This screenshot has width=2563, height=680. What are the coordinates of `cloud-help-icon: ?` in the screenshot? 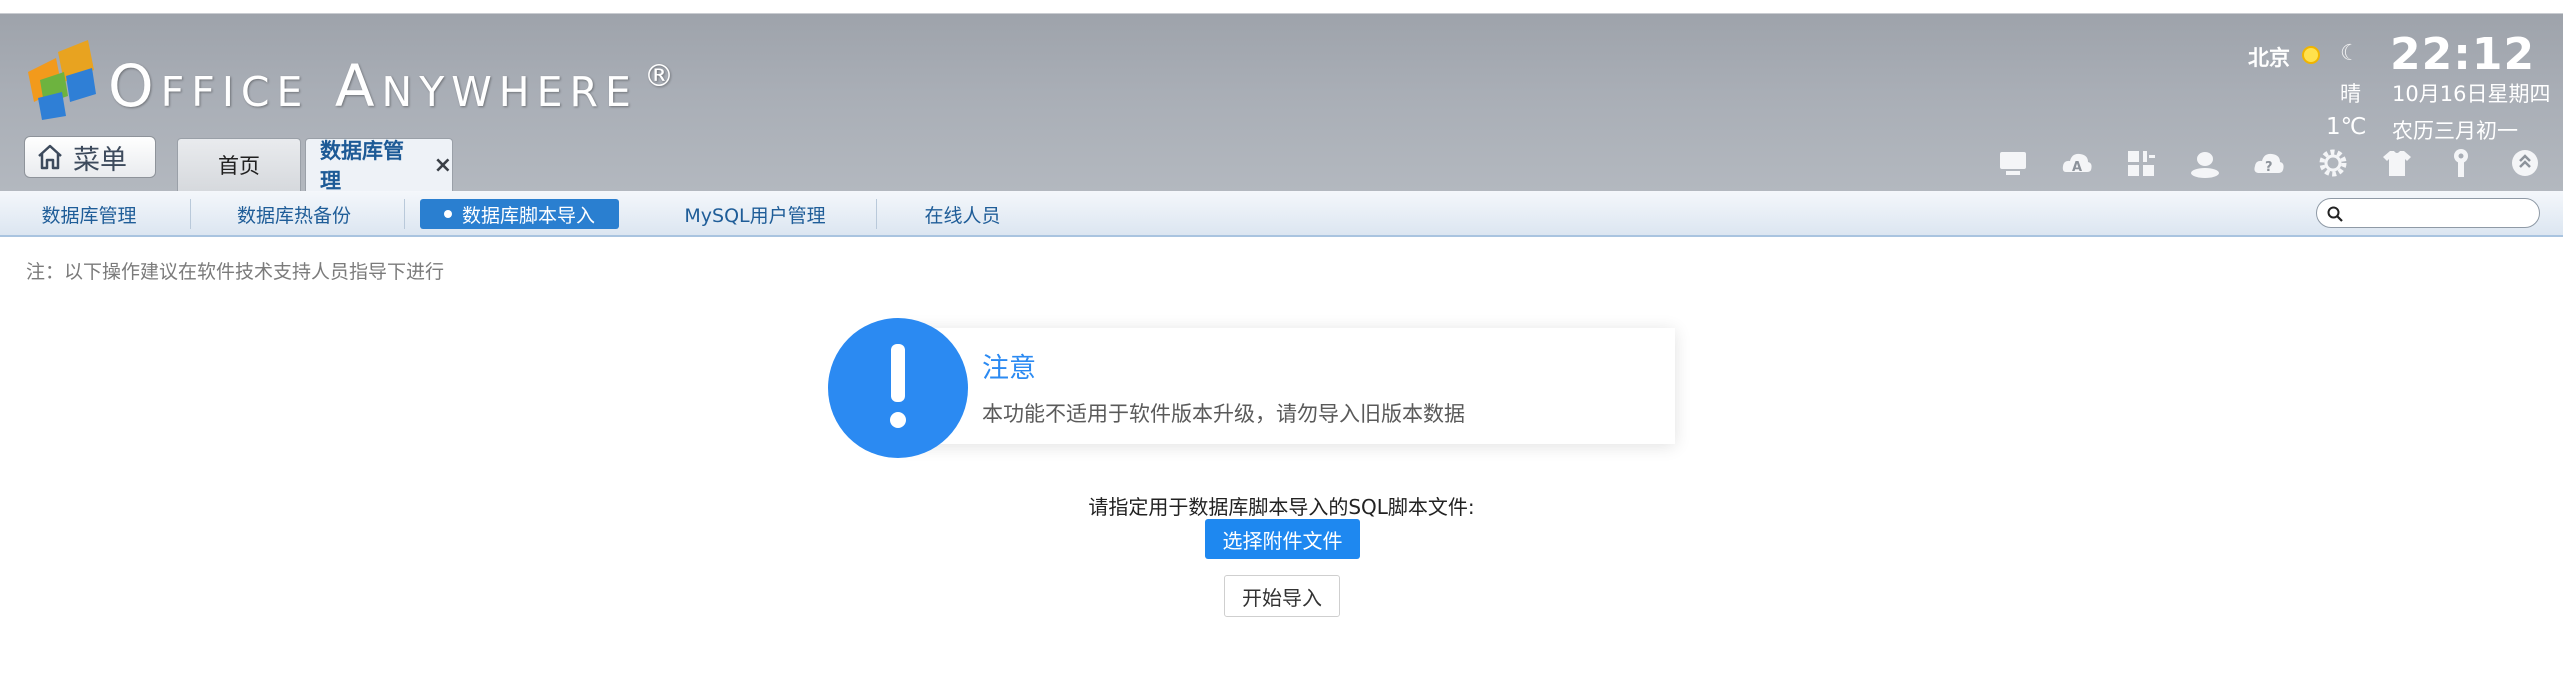 It's located at (2269, 163).